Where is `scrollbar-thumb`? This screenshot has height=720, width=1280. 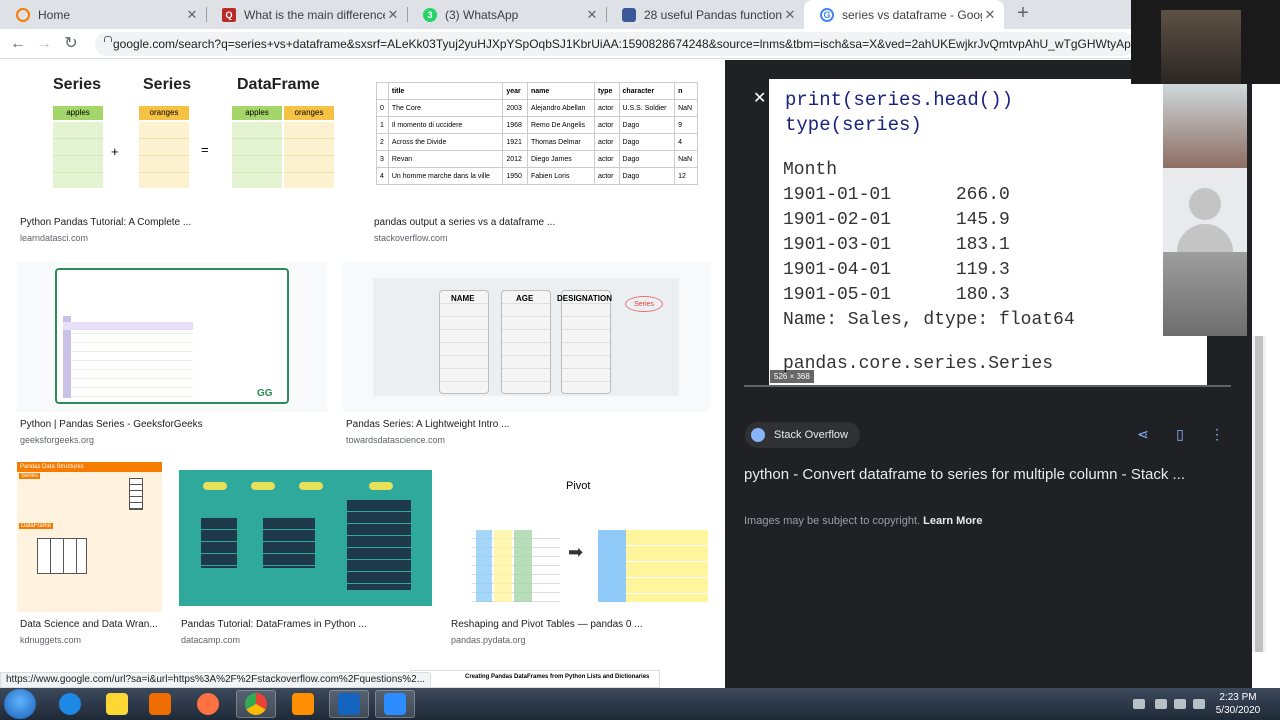 scrollbar-thumb is located at coordinates (1259, 494).